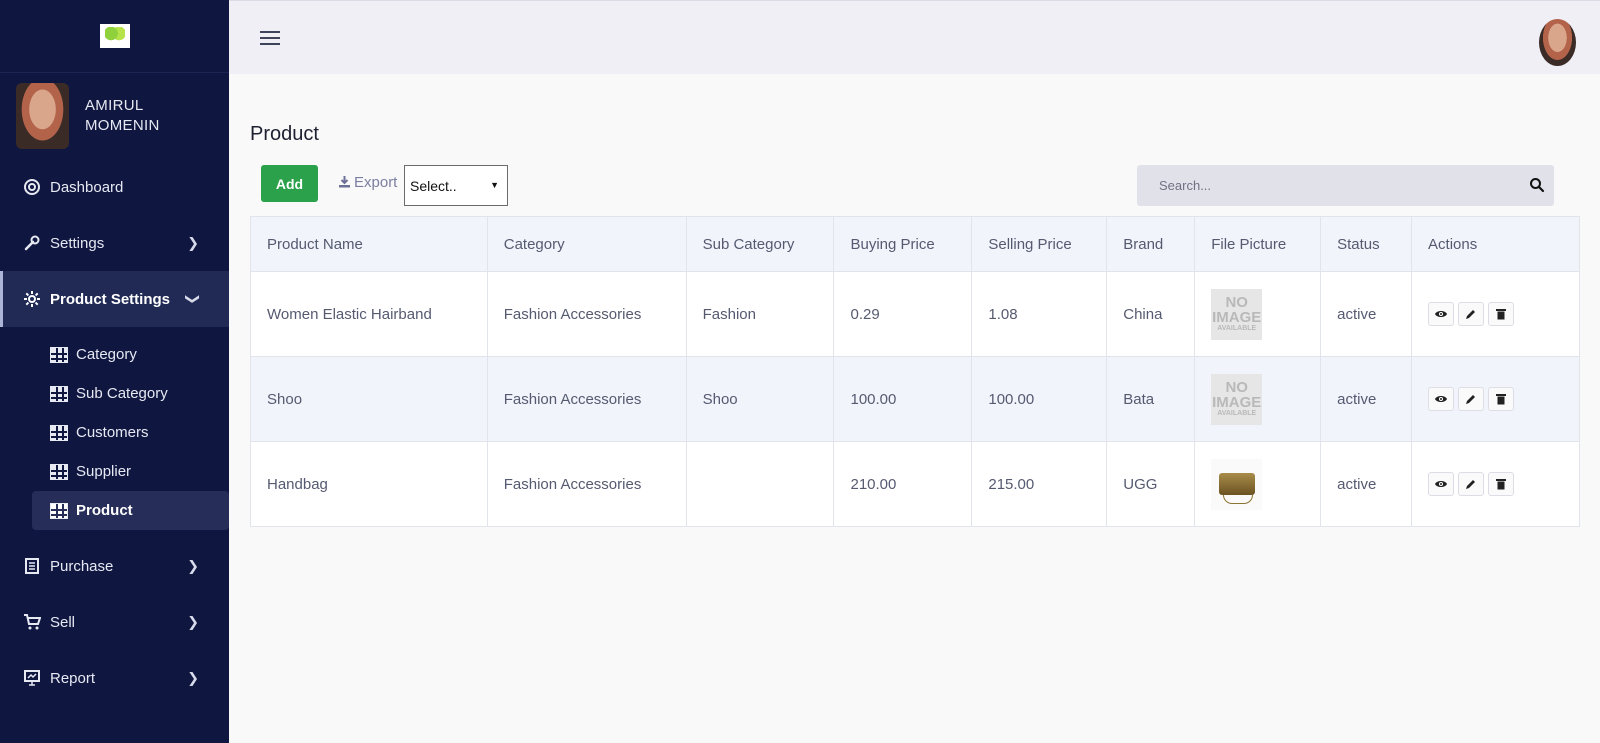  I want to click on page-title: Product, so click(284, 134).